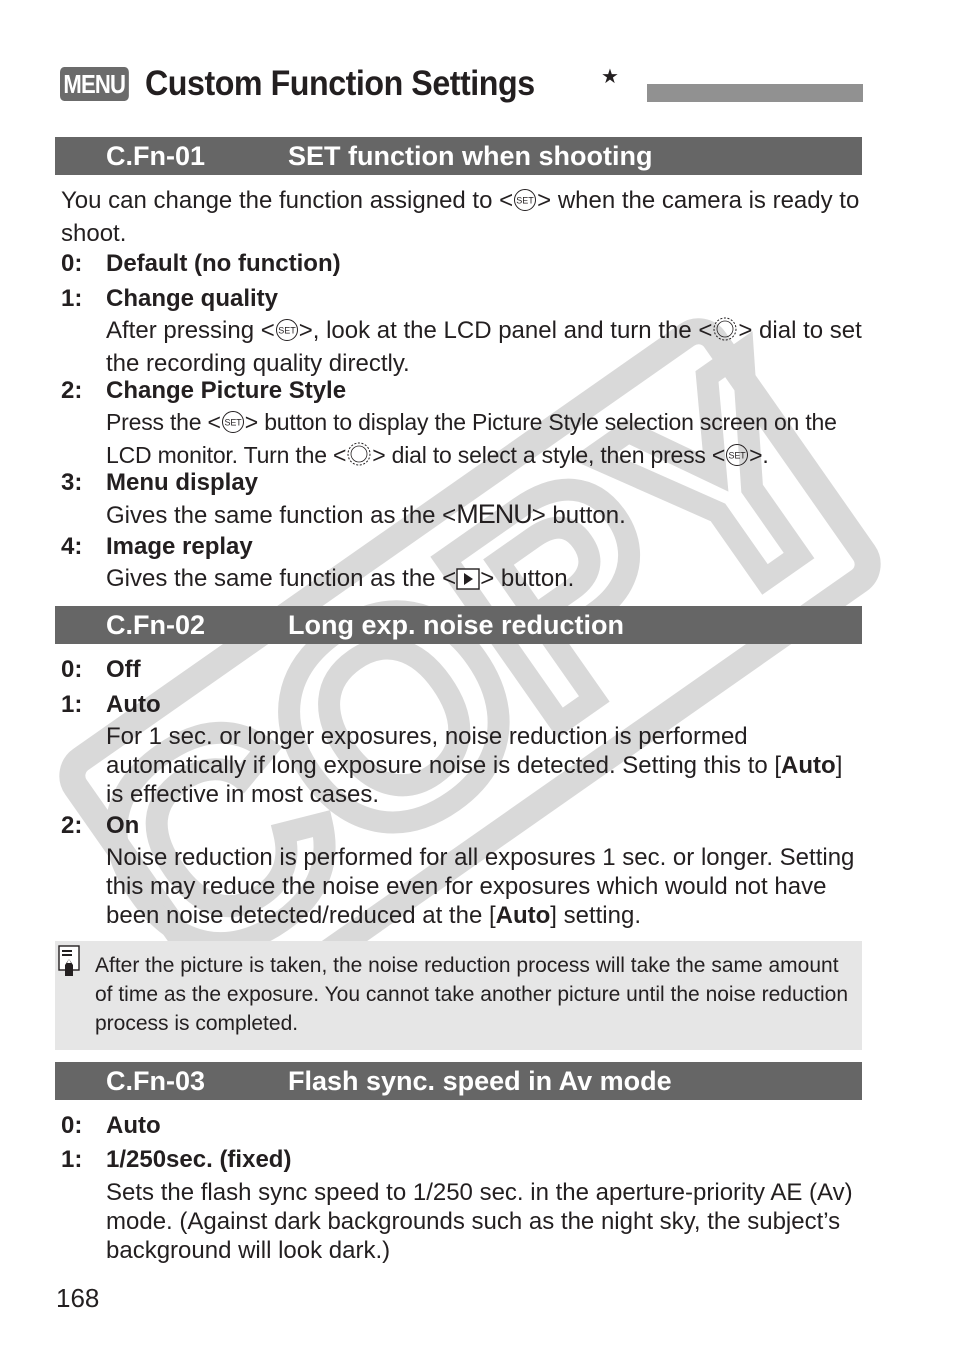 This screenshot has height=1345, width=954. Describe the element at coordinates (480, 1081) in the screenshot. I see `section-name: Flash sync. speed in Av mode` at that location.